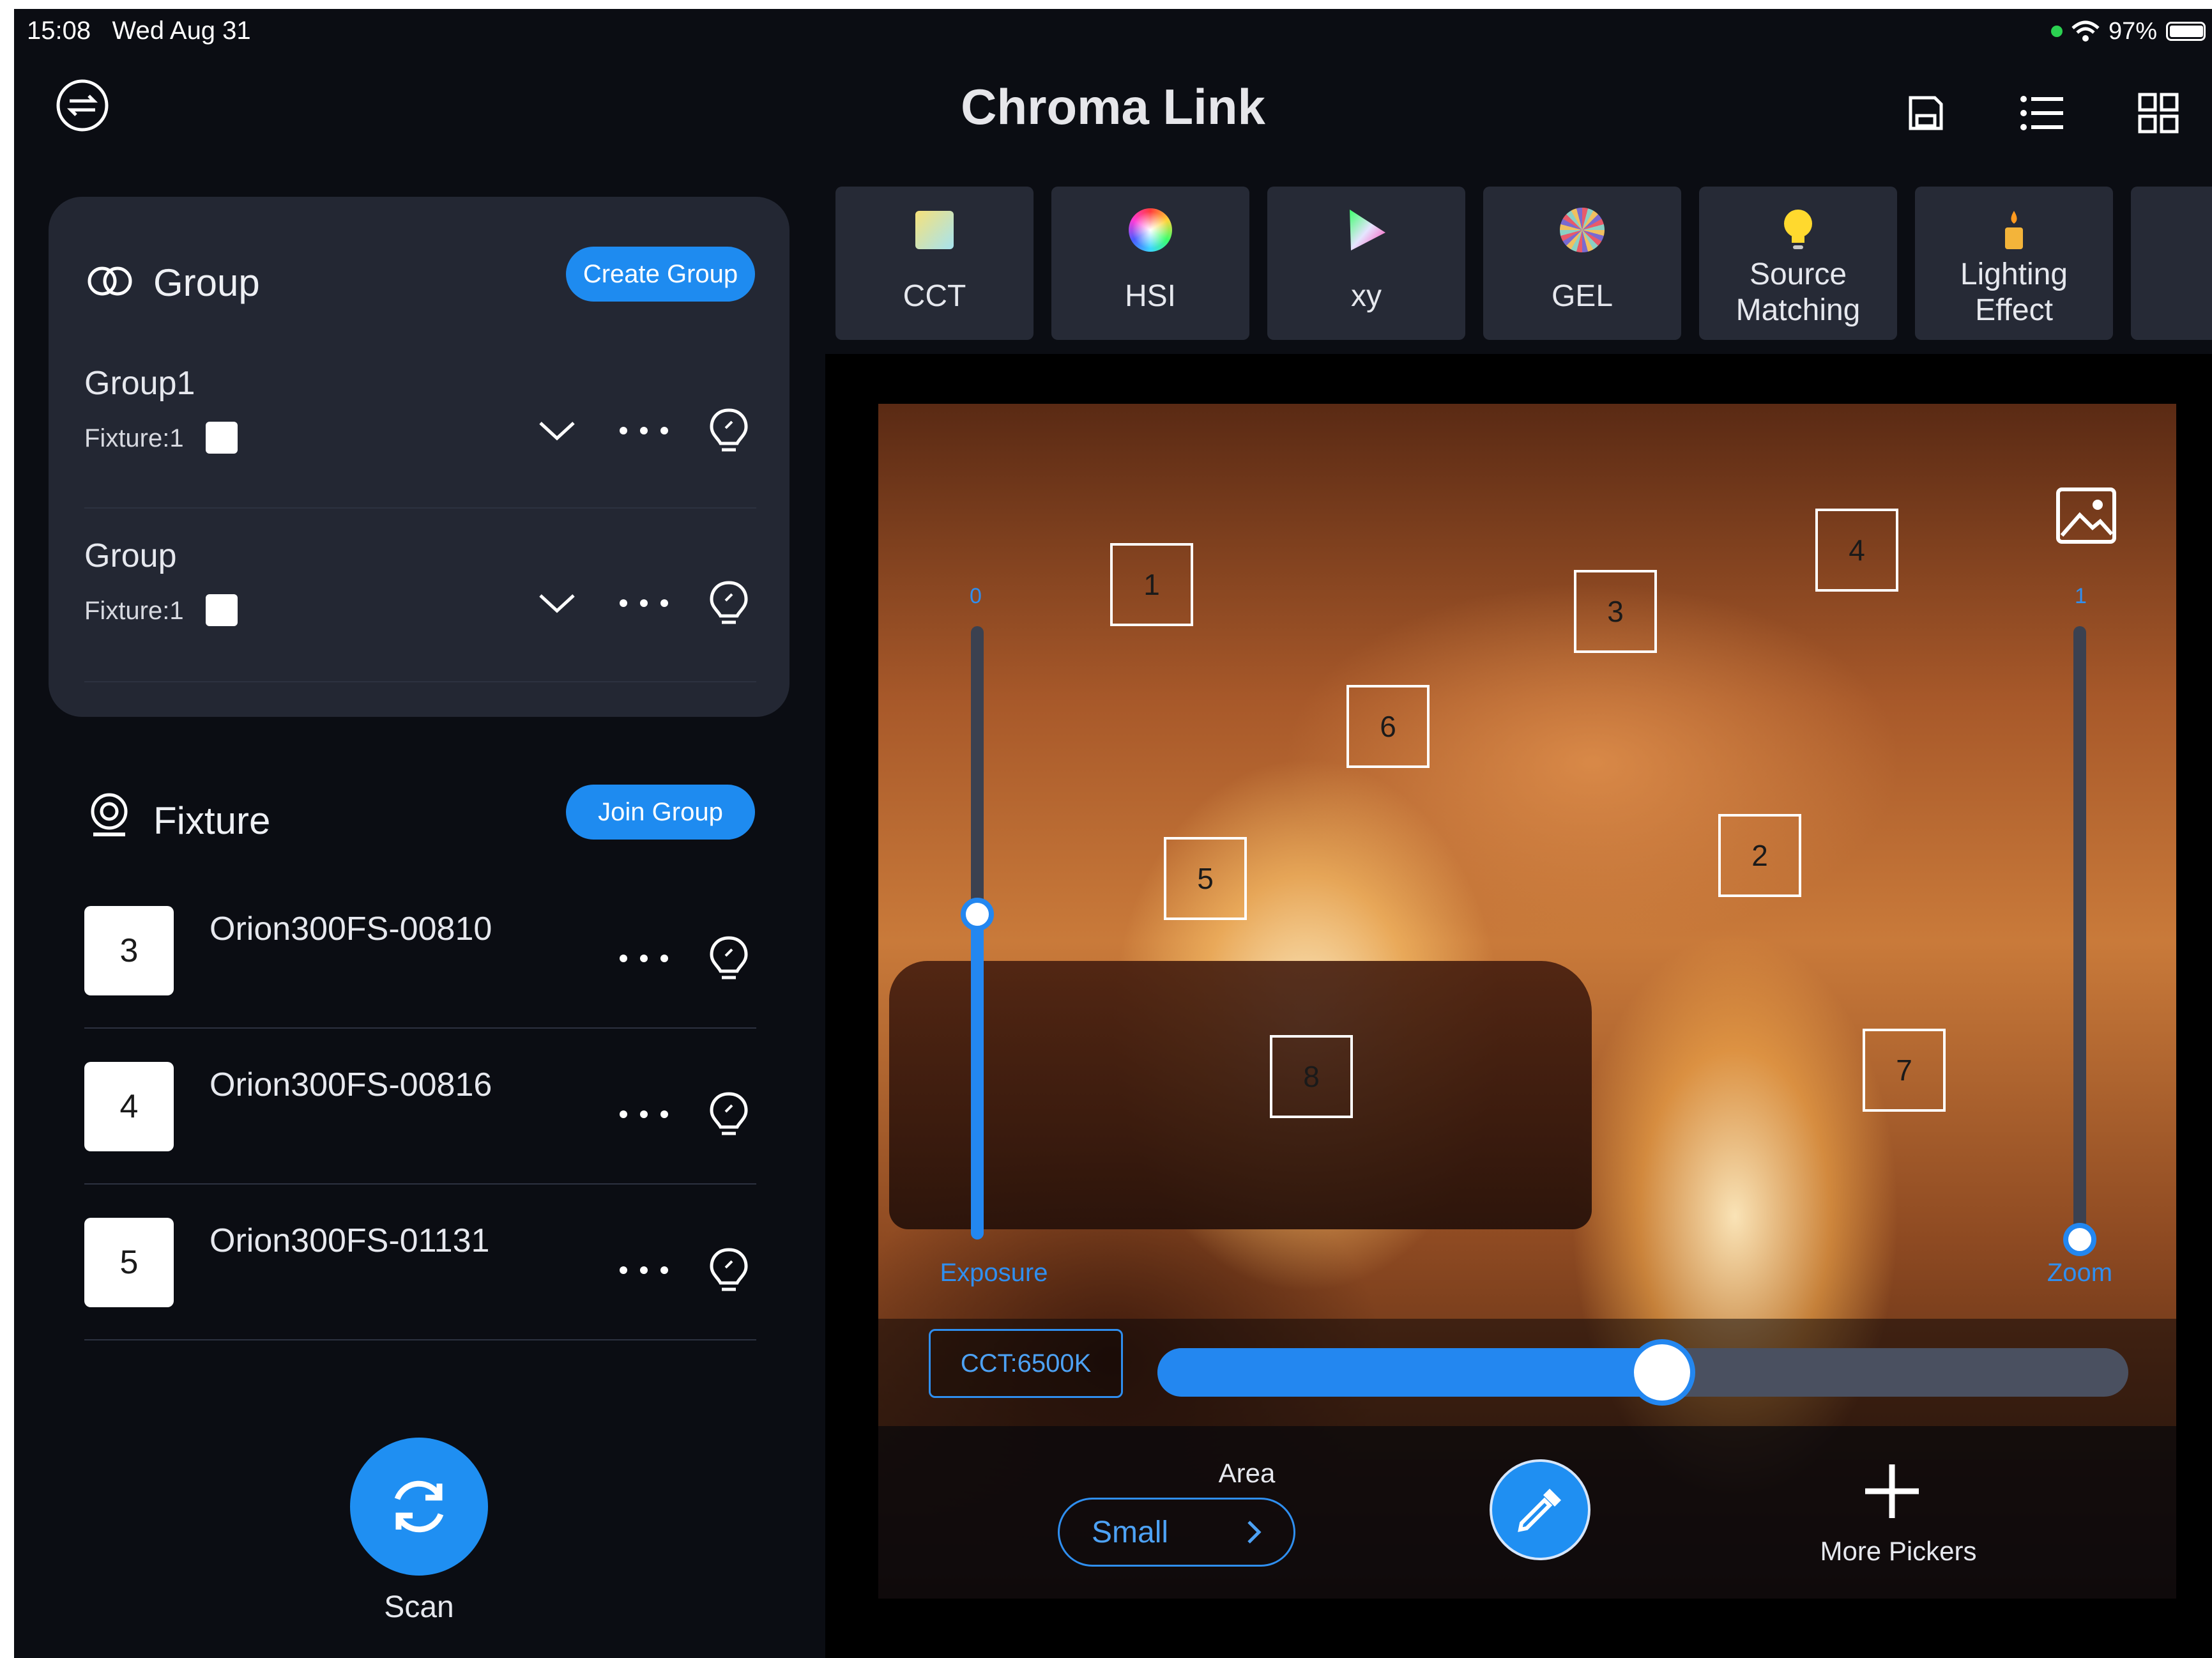 The width and height of the screenshot is (2212, 1658). What do you see at coordinates (978, 915) in the screenshot?
I see `exposure-slider-knob` at bounding box center [978, 915].